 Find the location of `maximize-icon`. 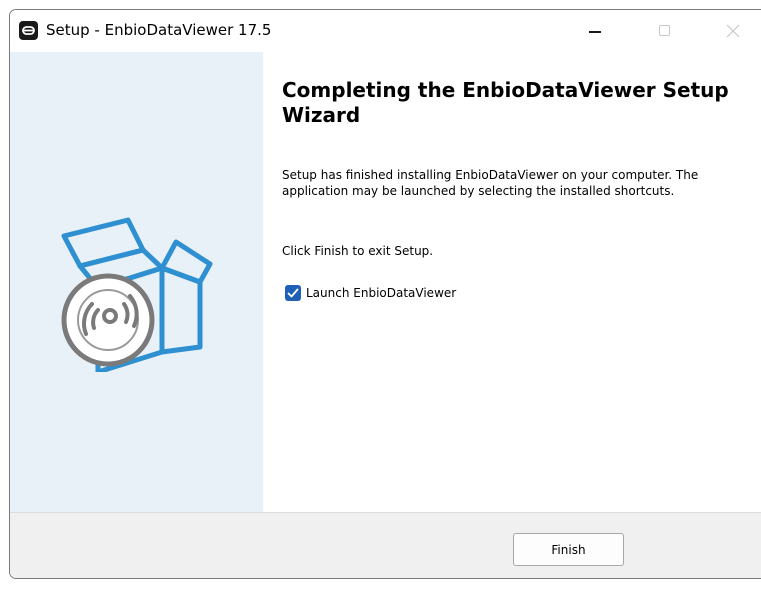

maximize-icon is located at coordinates (664, 30).